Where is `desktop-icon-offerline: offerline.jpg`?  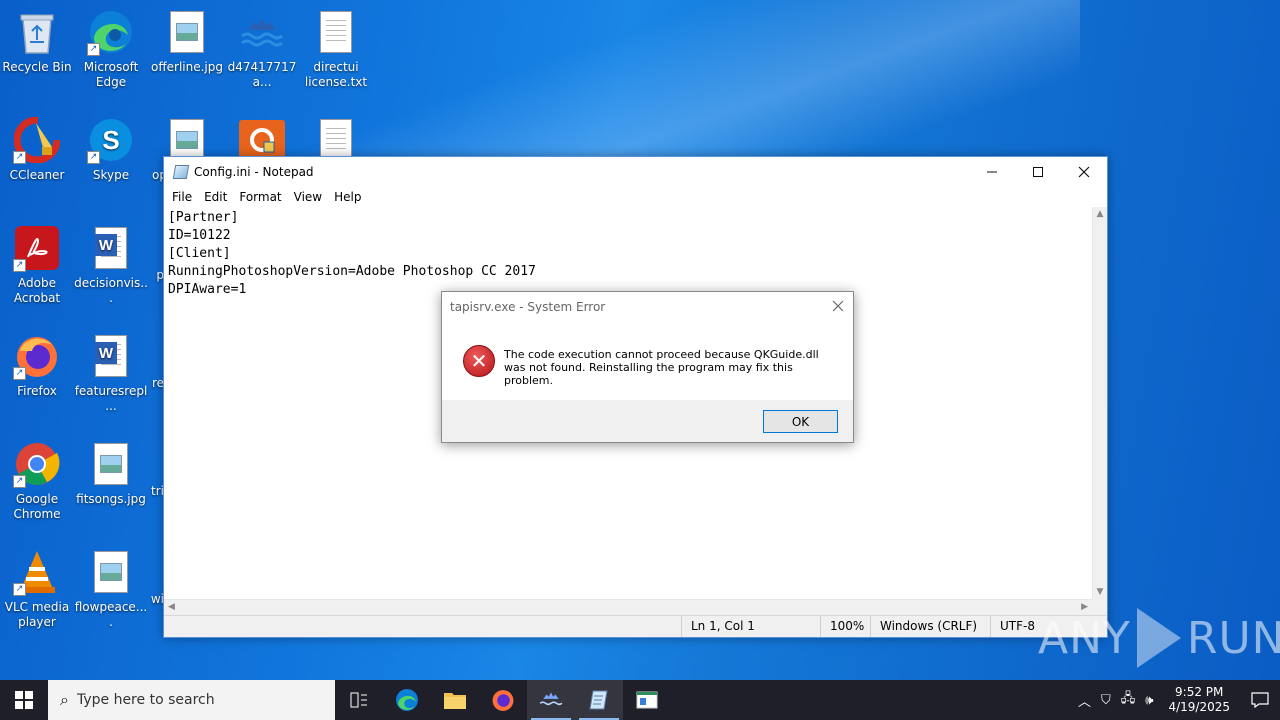
desktop-icon-offerline: offerline.jpg is located at coordinates (187, 41).